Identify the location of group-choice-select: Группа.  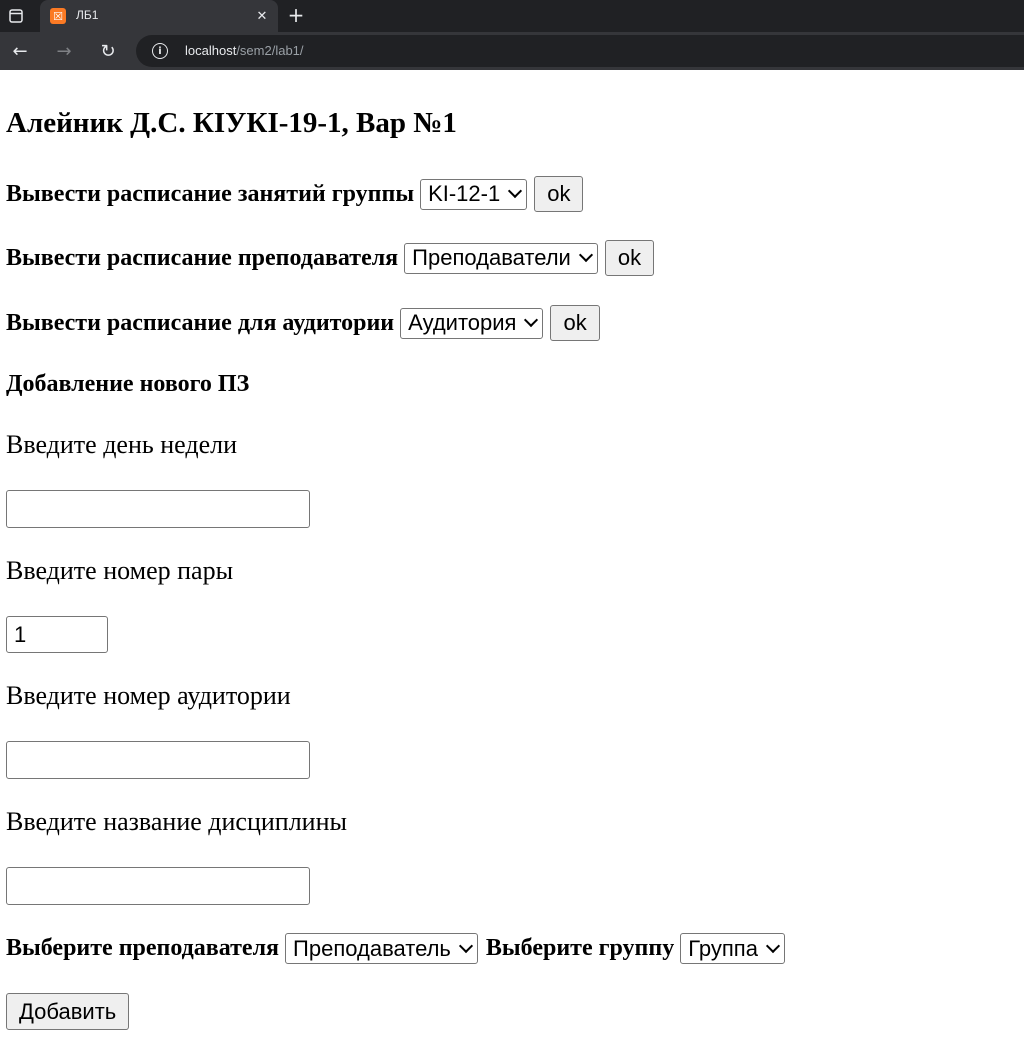
(732, 948).